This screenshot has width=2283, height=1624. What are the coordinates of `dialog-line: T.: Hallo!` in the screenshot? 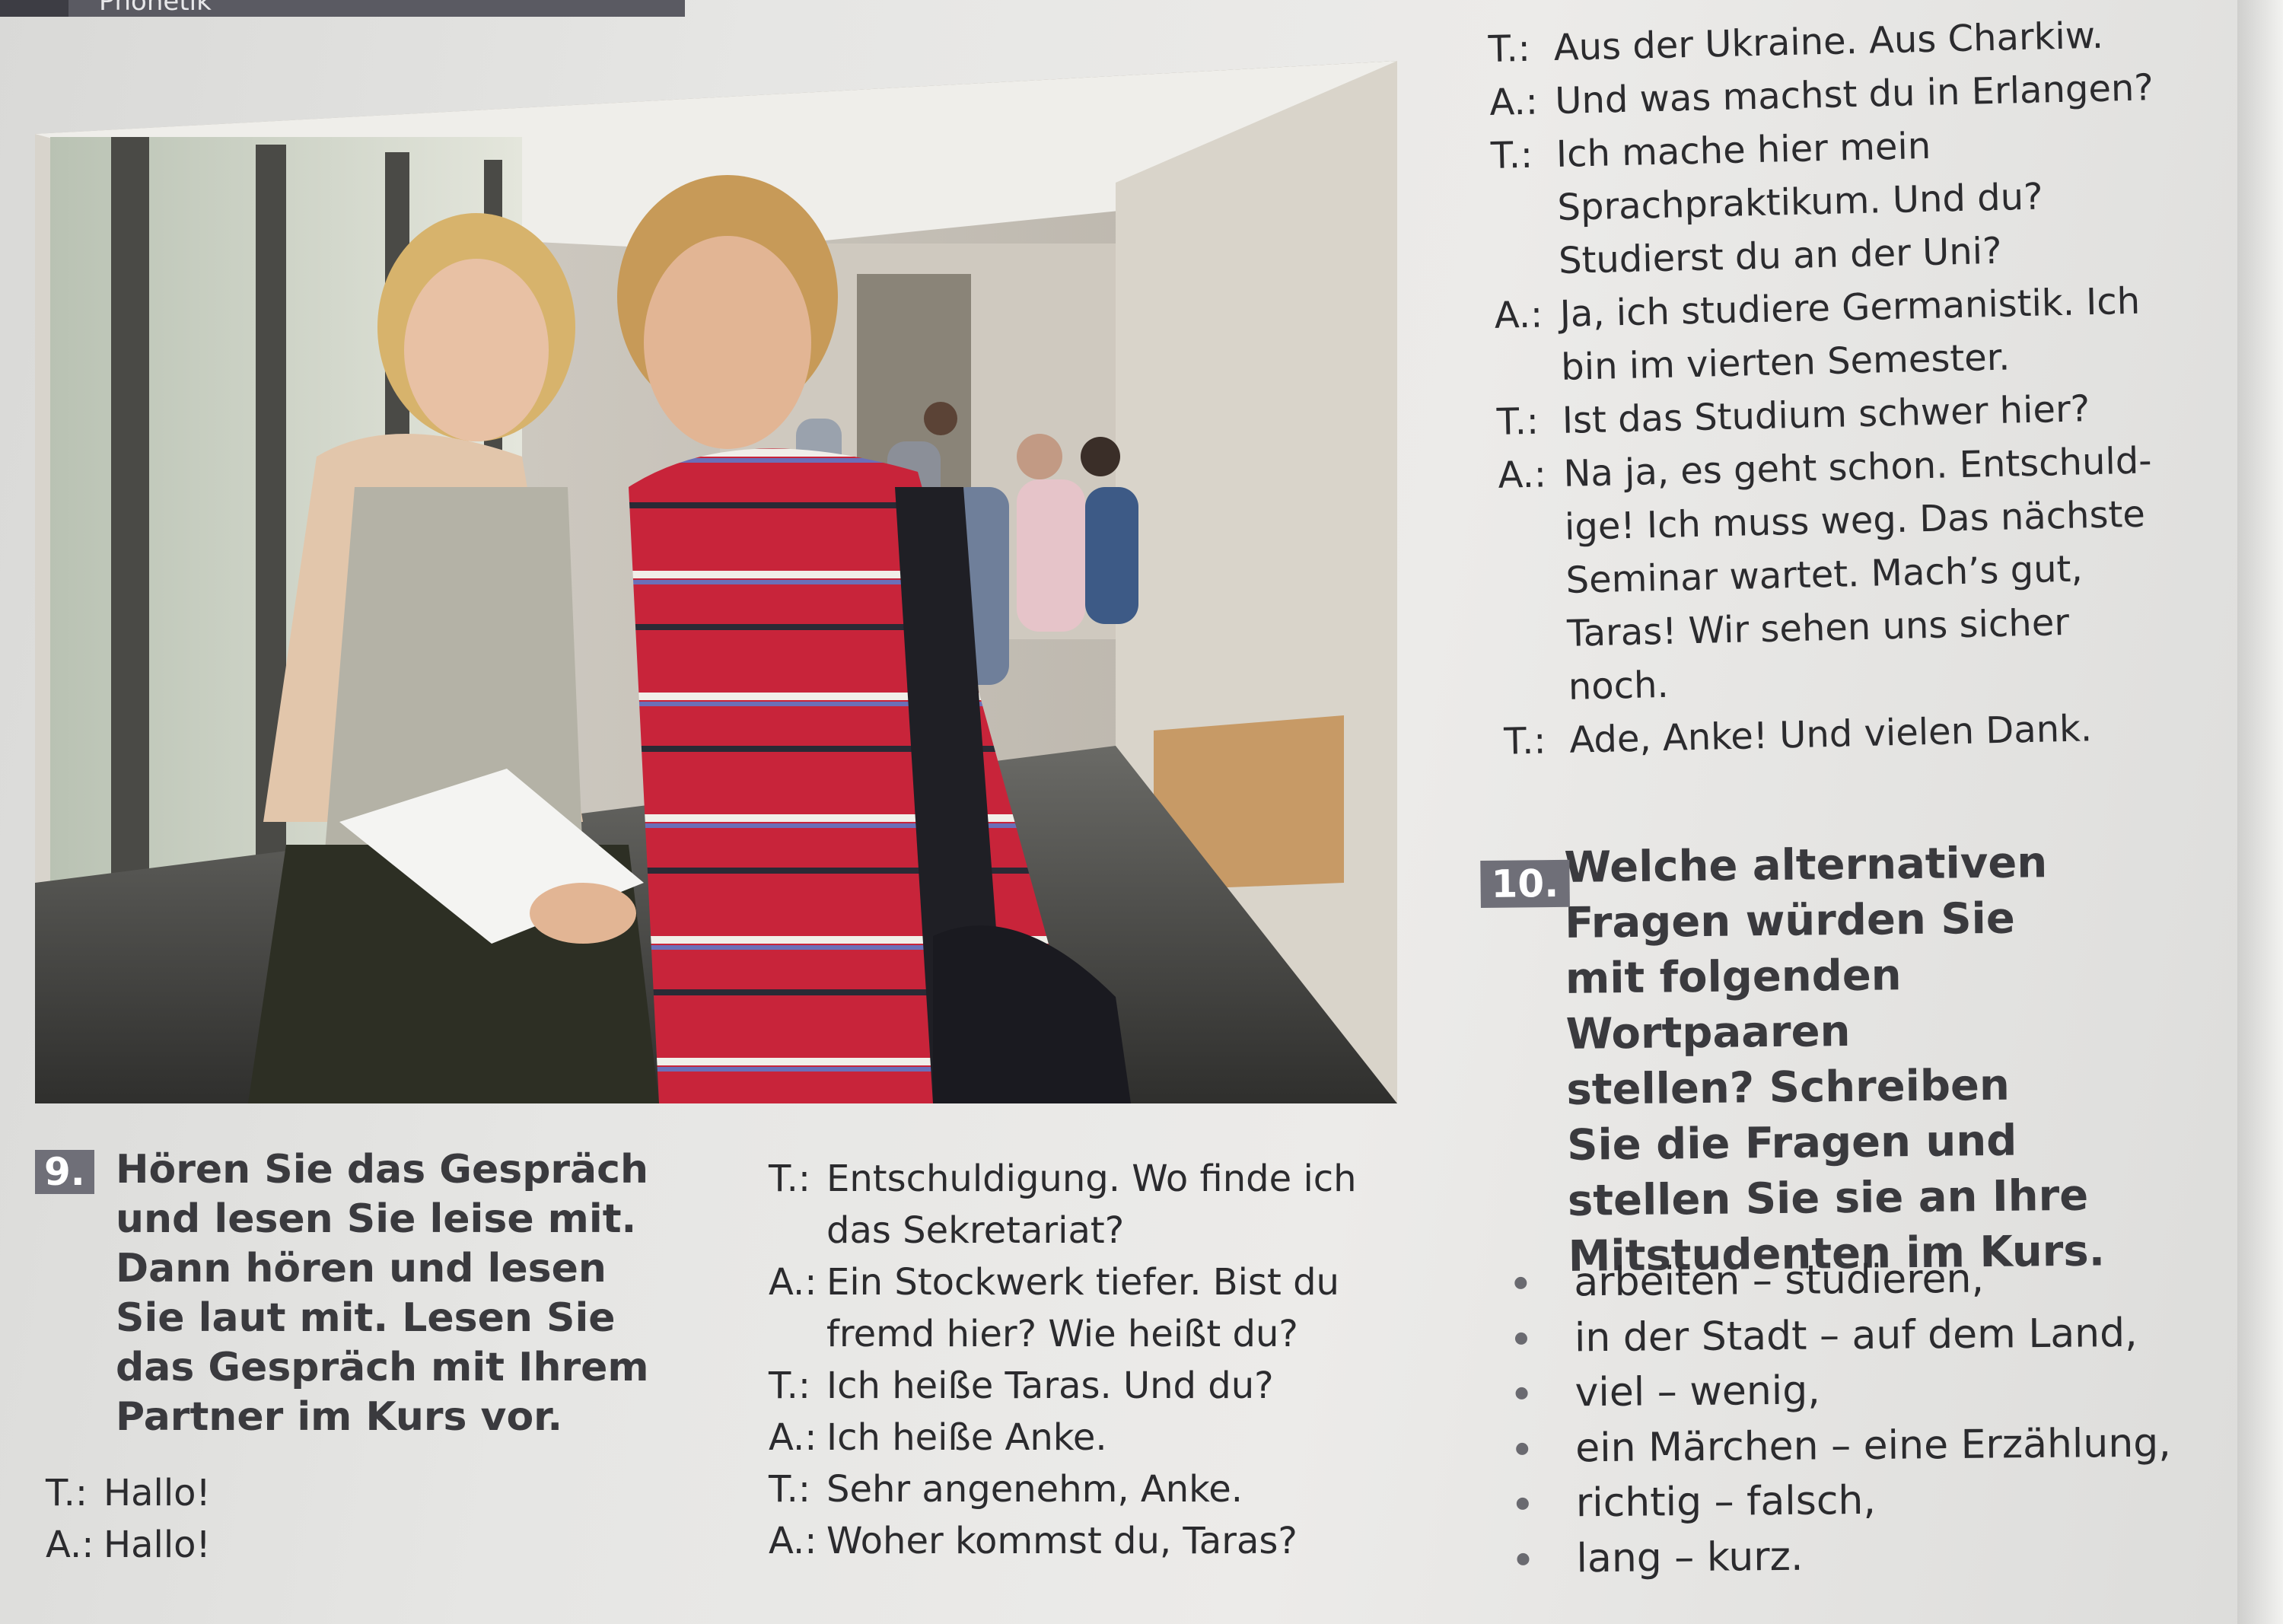 It's located at (128, 1493).